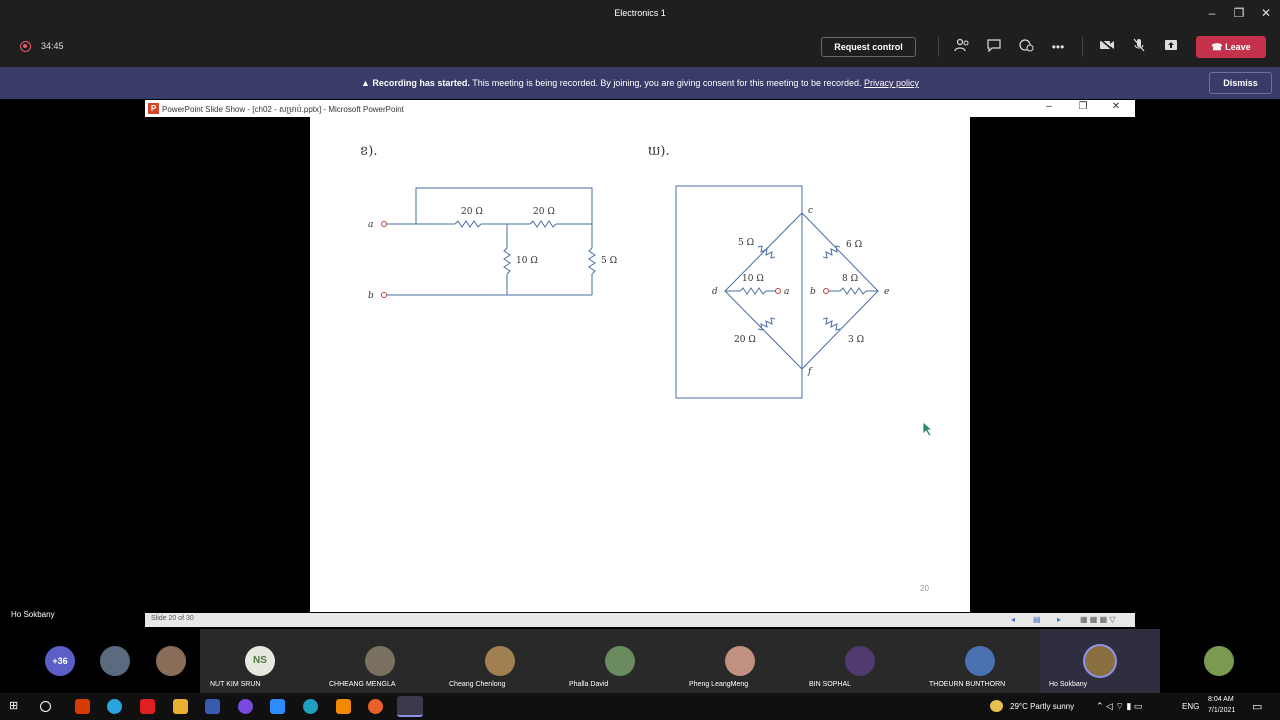 Image resolution: width=1280 pixels, height=720 pixels. Describe the element at coordinates (212, 706) in the screenshot. I see `word-icon` at that location.